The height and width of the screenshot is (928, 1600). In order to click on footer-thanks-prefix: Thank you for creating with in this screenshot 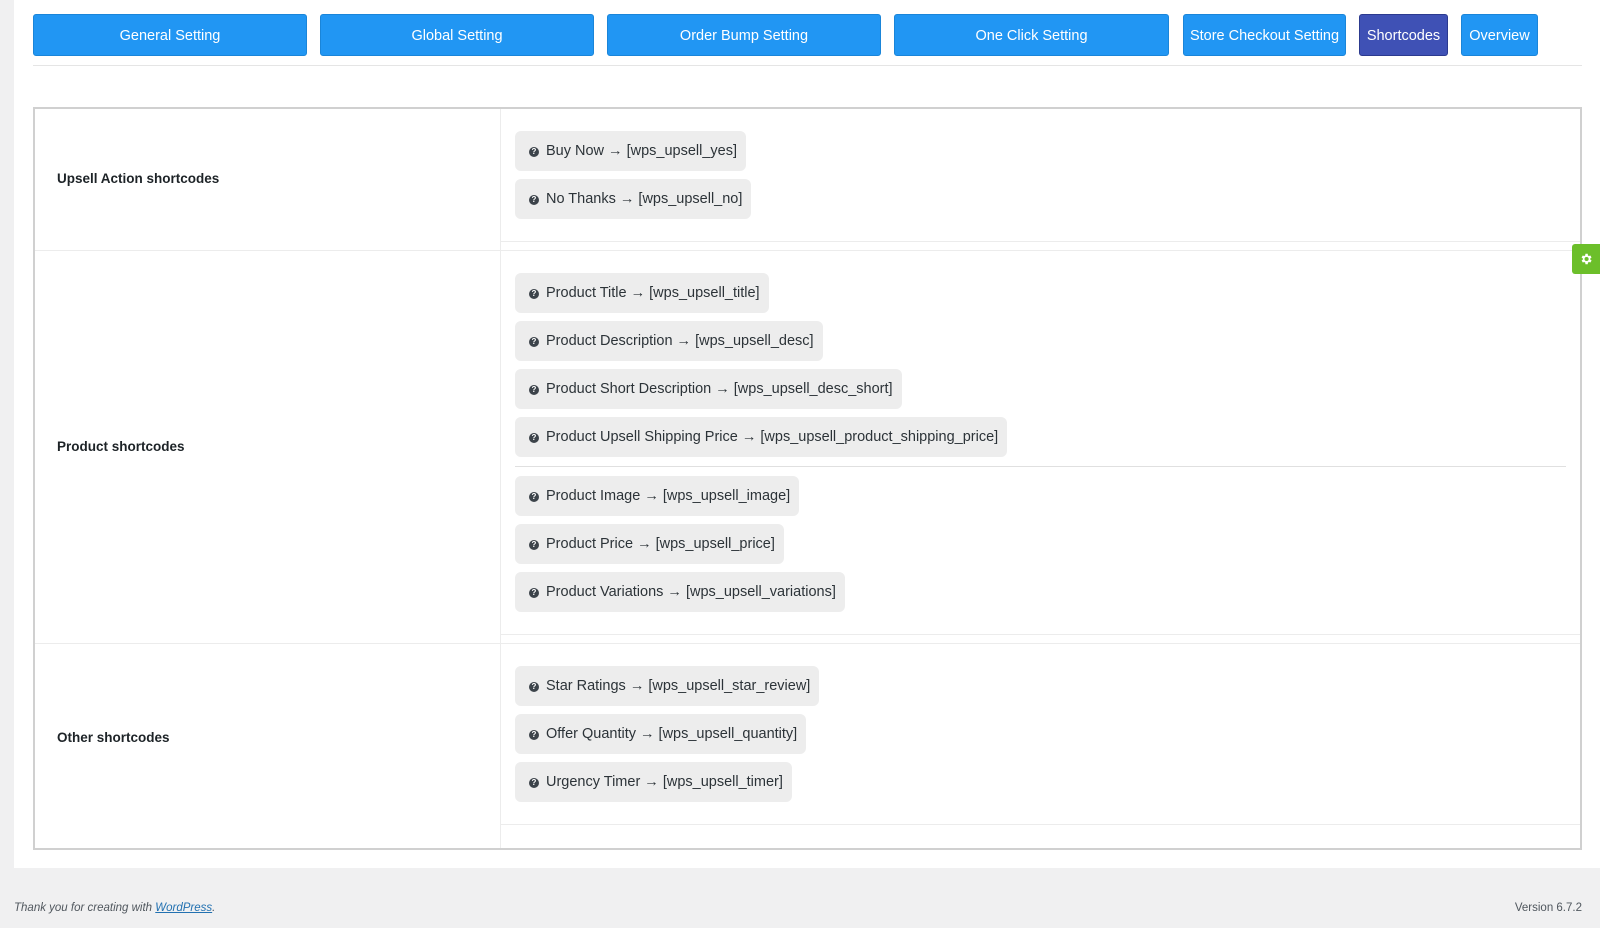, I will do `click(85, 908)`.